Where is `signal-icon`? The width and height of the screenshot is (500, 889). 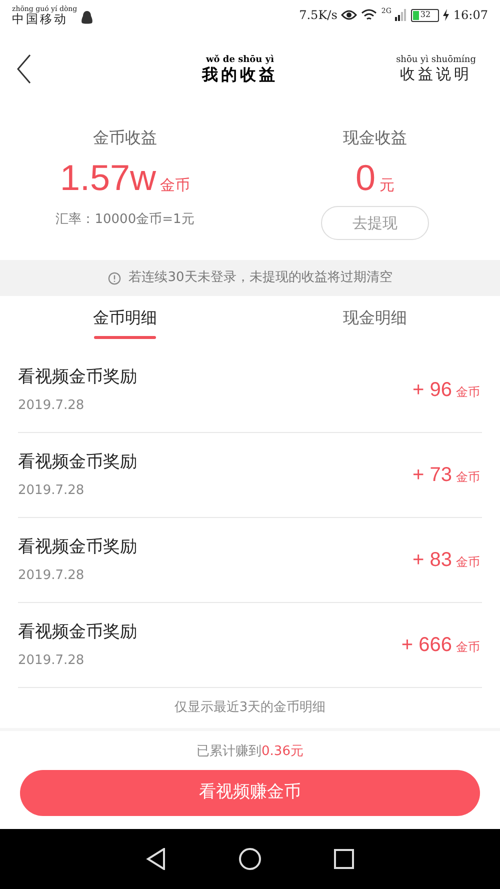
signal-icon is located at coordinates (401, 15).